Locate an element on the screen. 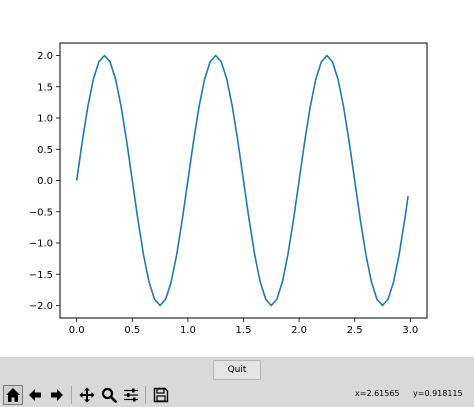 The width and height of the screenshot is (474, 407). save-button is located at coordinates (161, 395).